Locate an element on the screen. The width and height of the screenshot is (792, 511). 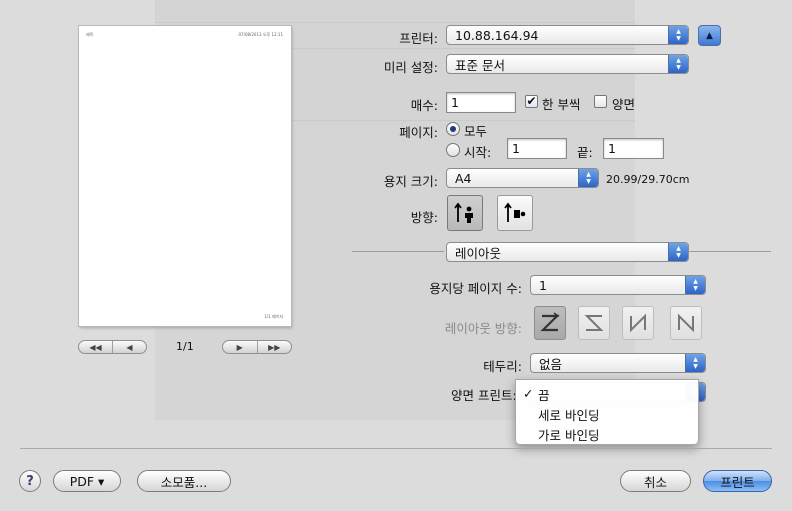
n-direction-icon is located at coordinates (686, 323).